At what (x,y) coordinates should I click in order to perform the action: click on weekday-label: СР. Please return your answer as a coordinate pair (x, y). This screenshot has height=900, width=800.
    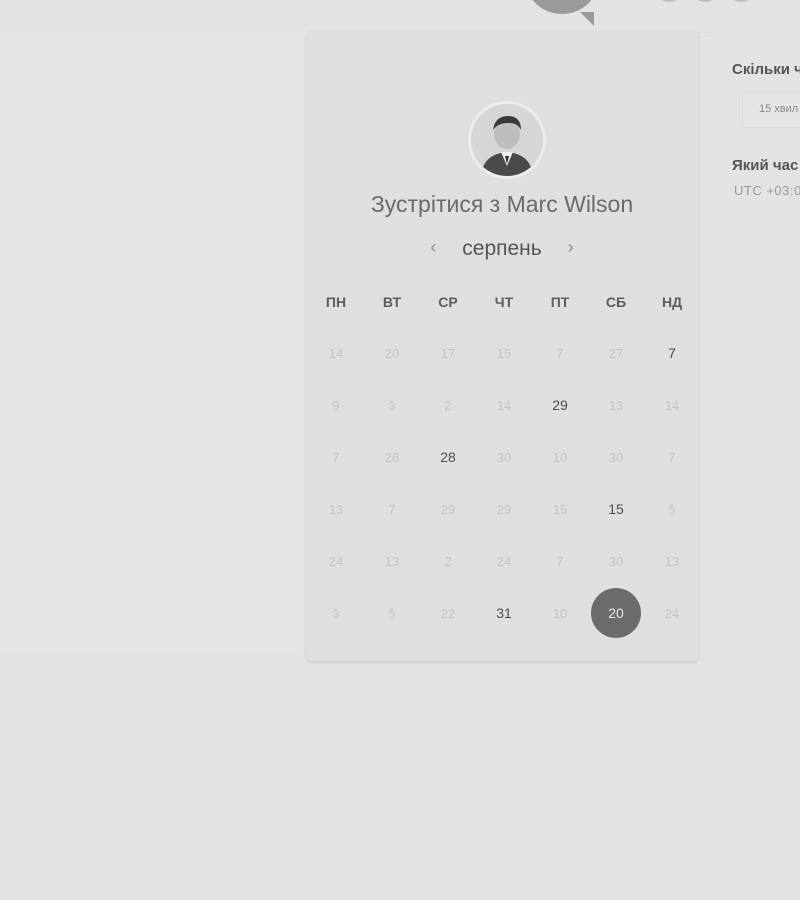
    Looking at the image, I should click on (448, 302).